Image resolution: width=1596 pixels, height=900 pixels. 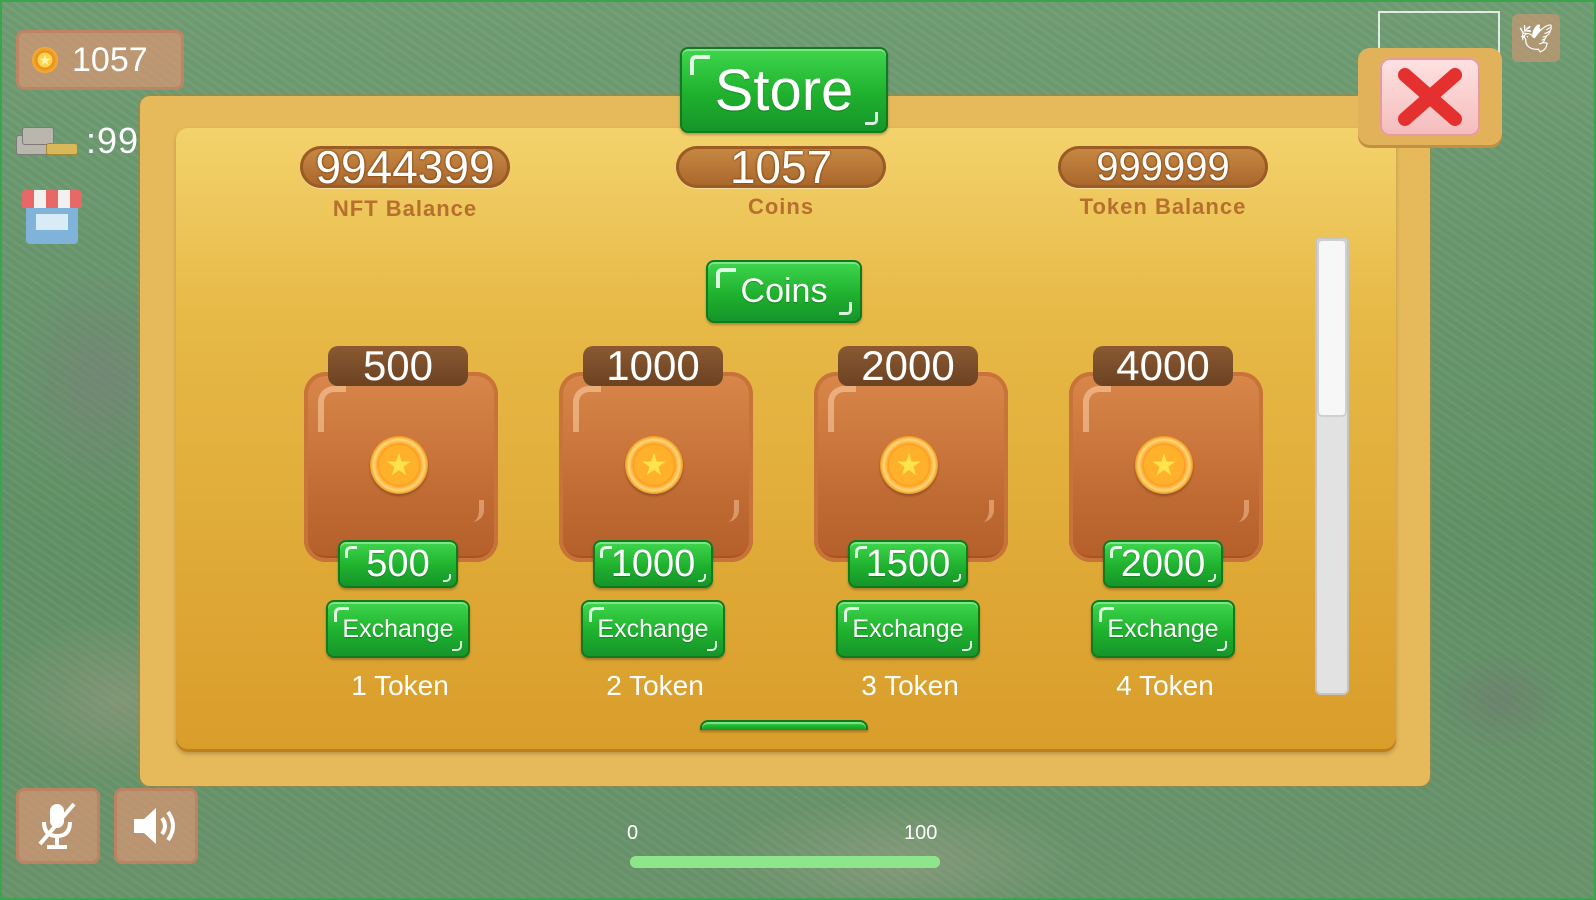 I want to click on bird-icon: 🕊, so click(x=1536, y=38).